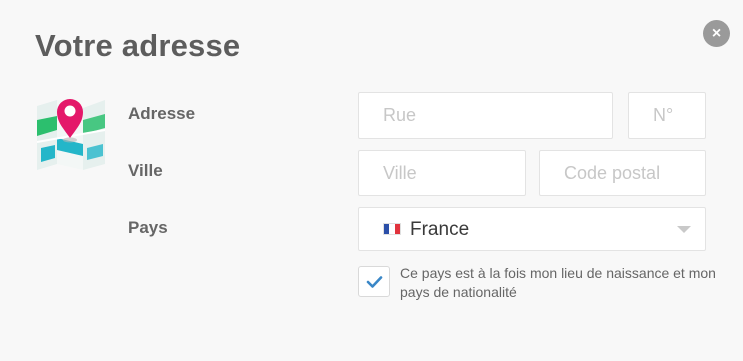 The width and height of the screenshot is (743, 361). Describe the element at coordinates (148, 227) in the screenshot. I see `country-label: Pays` at that location.